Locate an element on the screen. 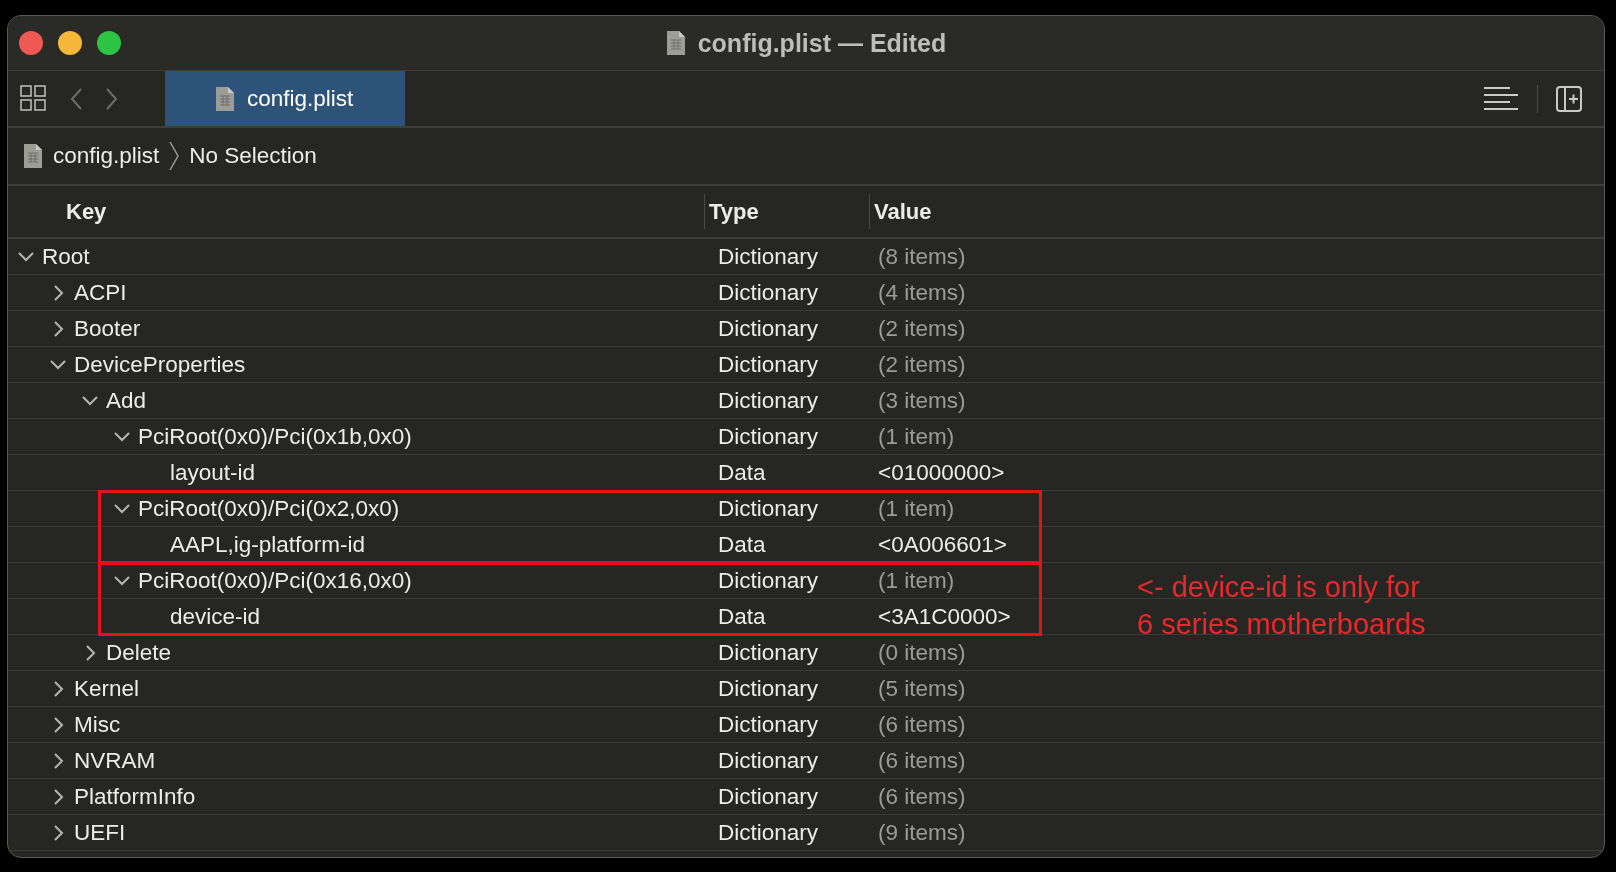 This screenshot has width=1616, height=872. key-label: Kernel is located at coordinates (107, 688).